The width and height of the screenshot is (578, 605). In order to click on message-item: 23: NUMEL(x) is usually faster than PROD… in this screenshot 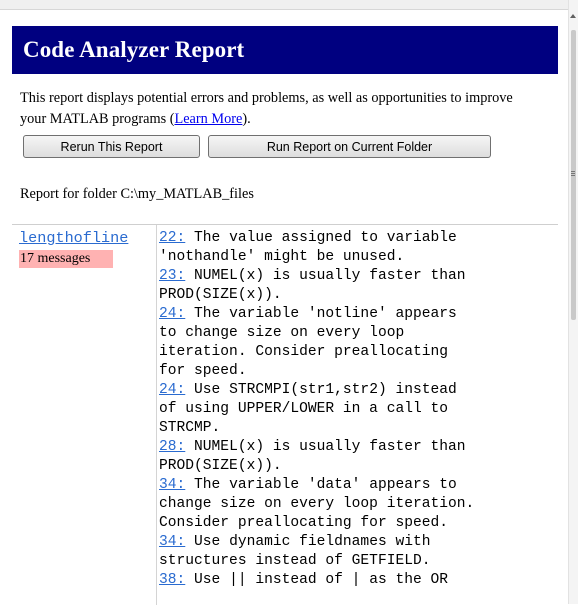, I will do `click(356, 286)`.